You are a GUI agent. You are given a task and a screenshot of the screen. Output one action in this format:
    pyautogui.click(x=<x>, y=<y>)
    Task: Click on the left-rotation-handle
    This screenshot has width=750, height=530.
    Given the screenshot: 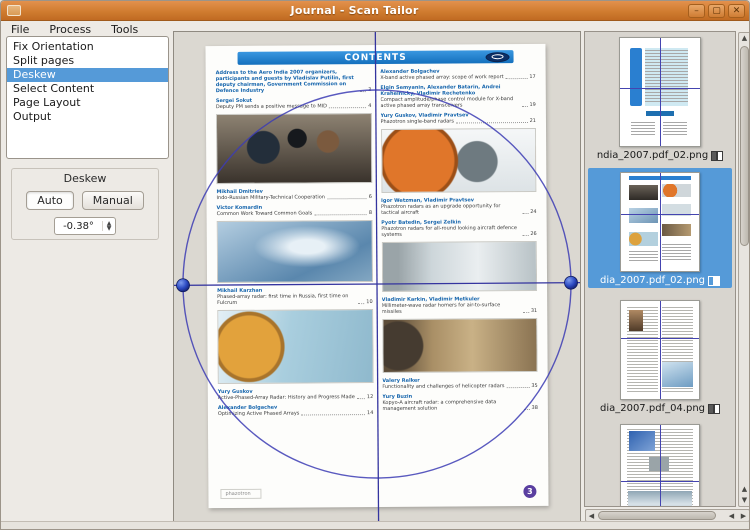 What is the action you would take?
    pyautogui.click(x=183, y=285)
    